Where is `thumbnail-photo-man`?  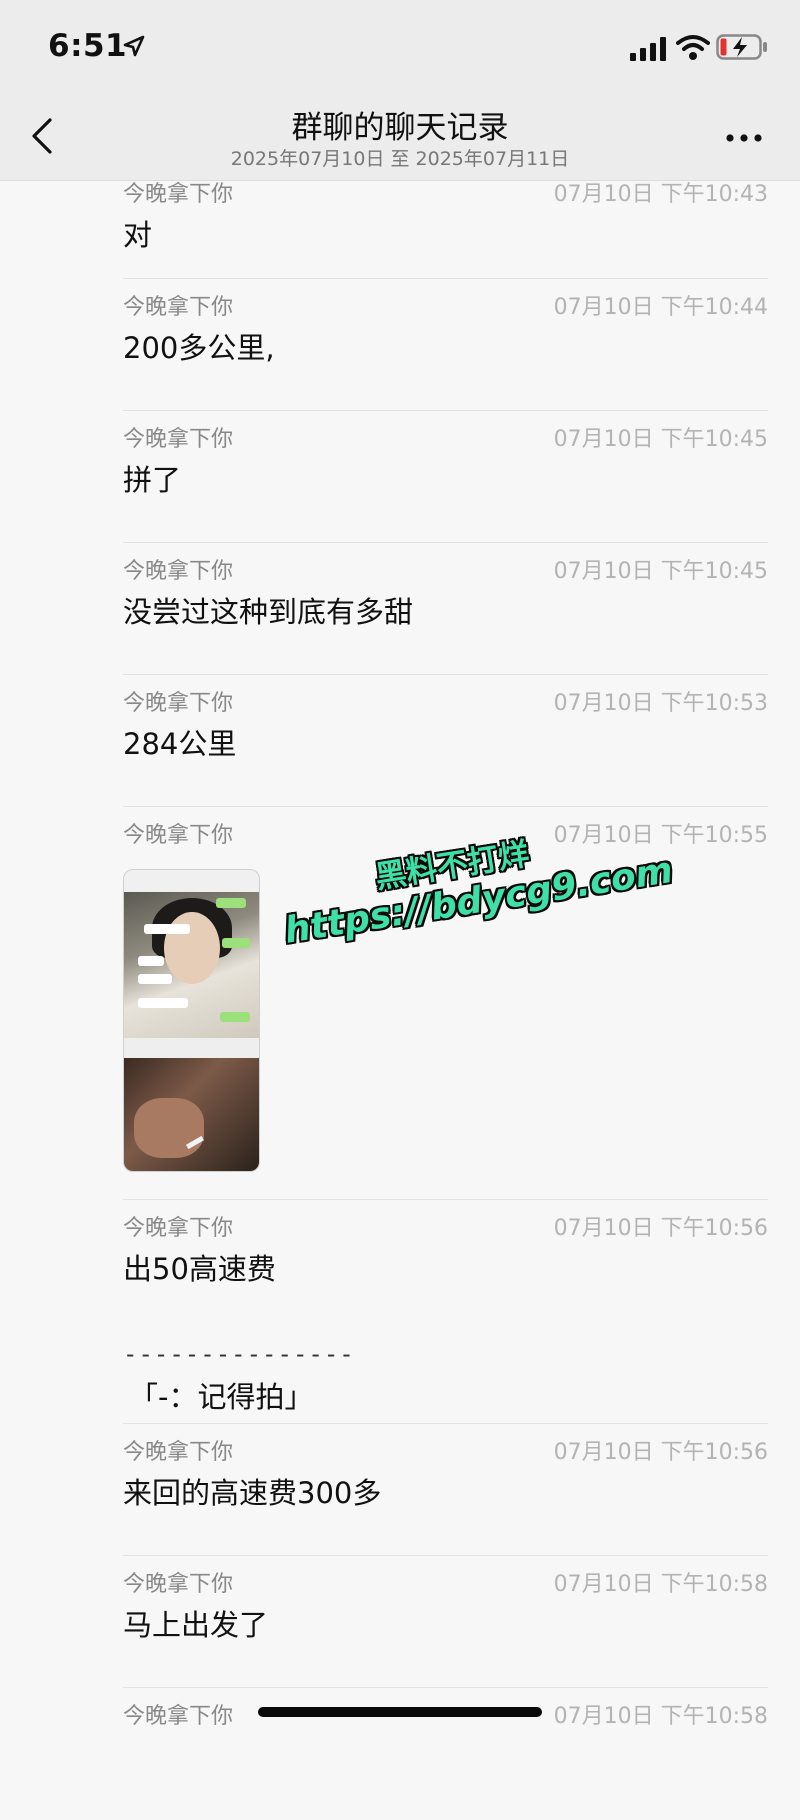
thumbnail-photo-man is located at coordinates (191, 1114).